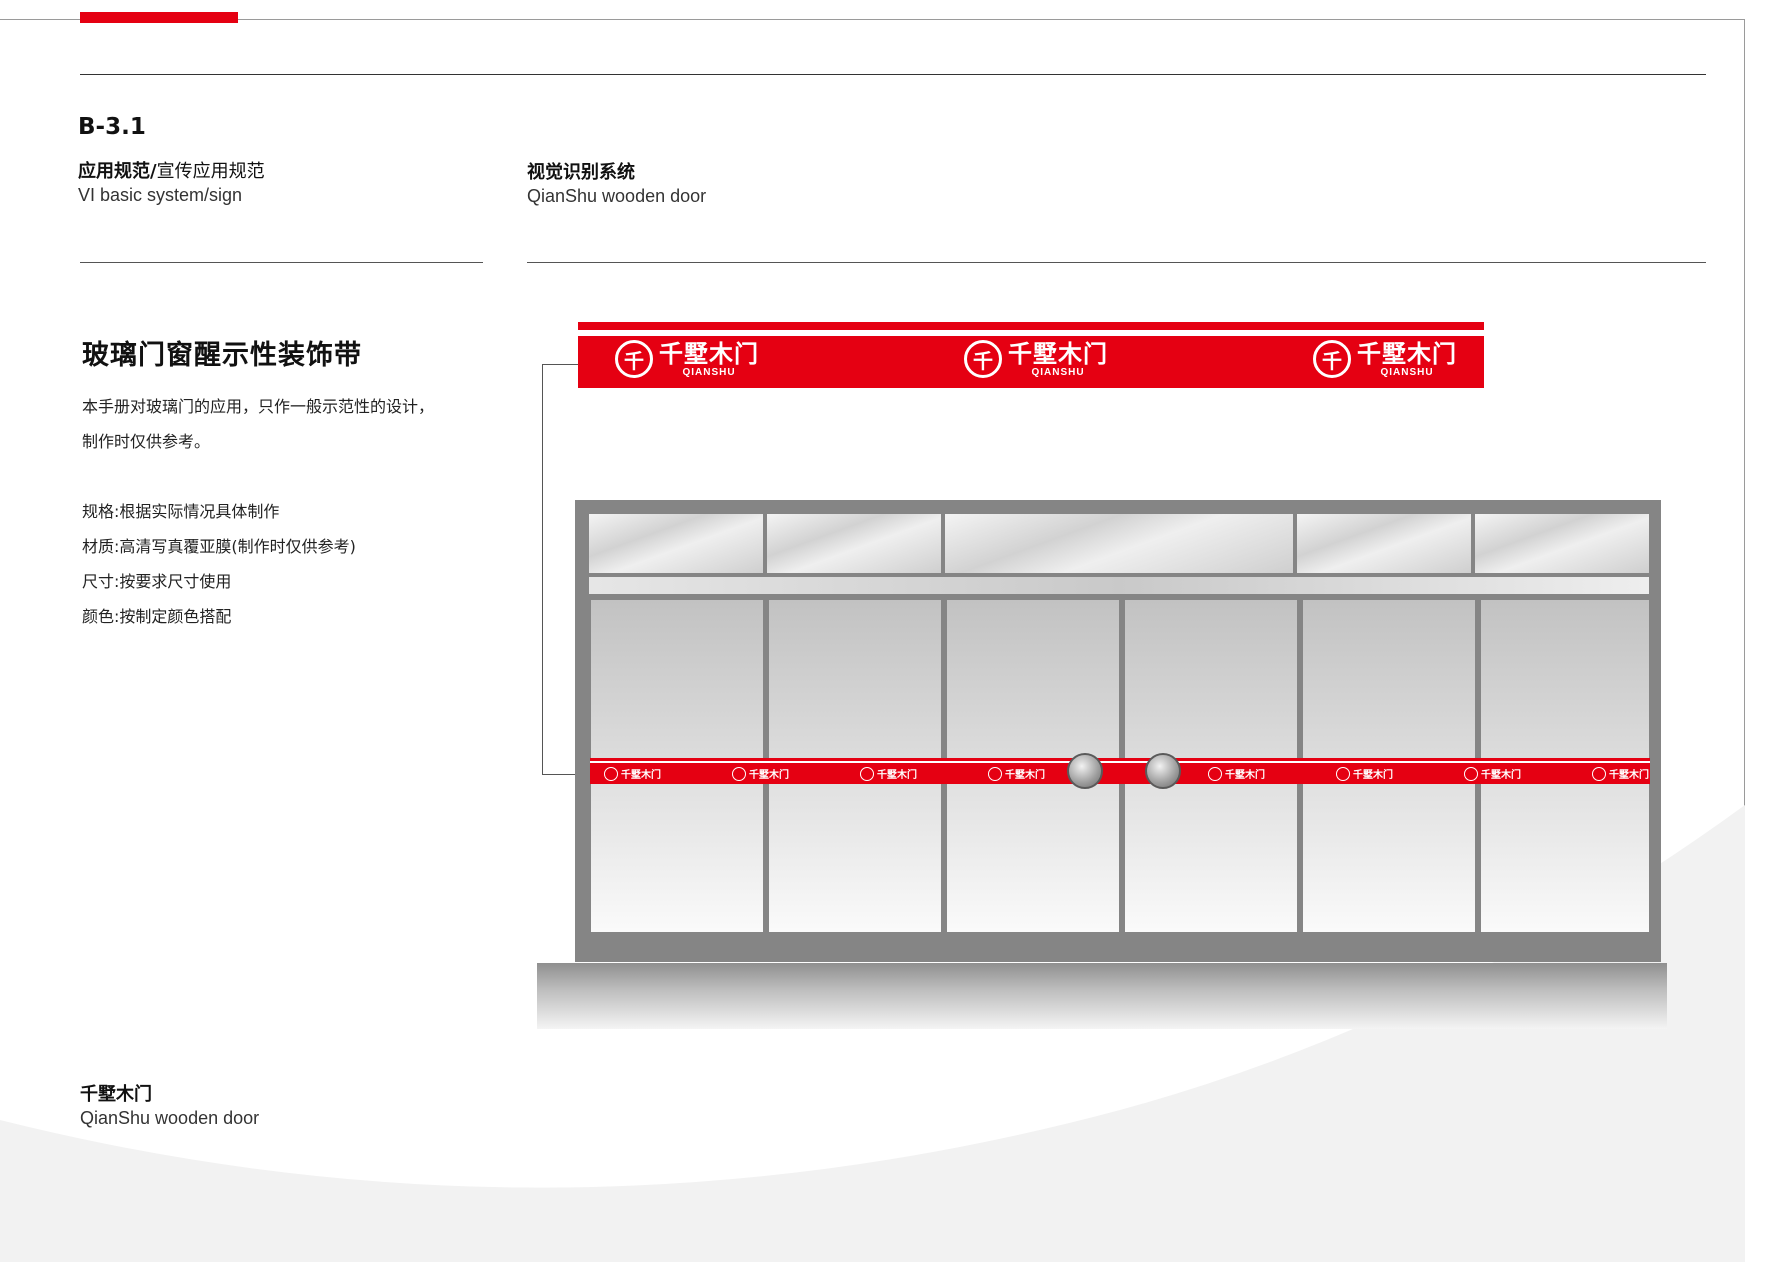 This screenshot has height=1264, width=1779. Describe the element at coordinates (1120, 762) in the screenshot. I see `decorative-strip-line` at that location.